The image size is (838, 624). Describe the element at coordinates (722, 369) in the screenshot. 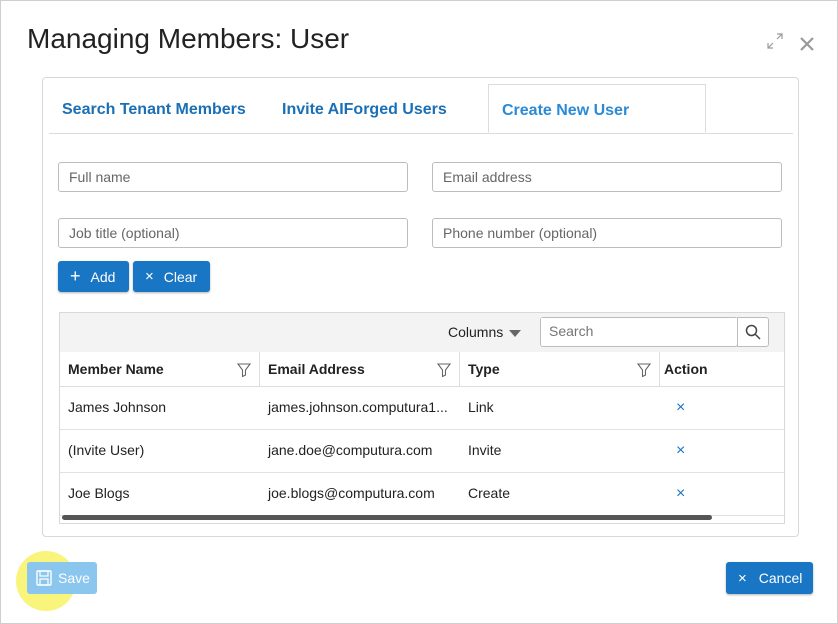

I see `header-action: Action` at that location.